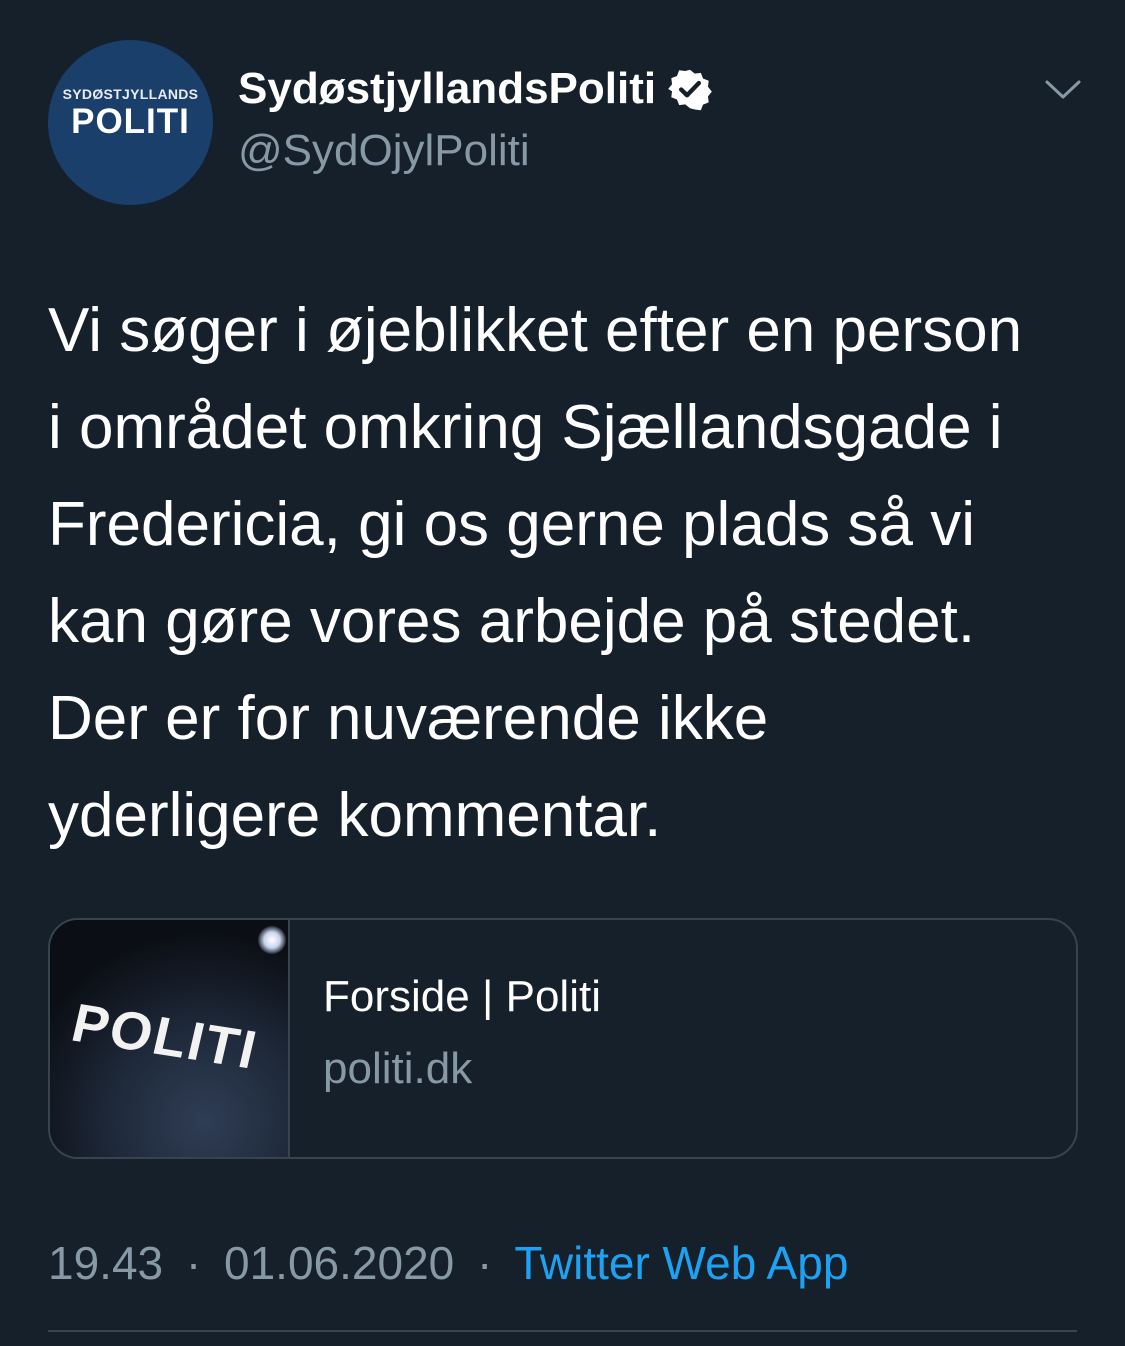 The width and height of the screenshot is (1125, 1346). What do you see at coordinates (105, 1263) in the screenshot?
I see `tweet-time: 19.43` at bounding box center [105, 1263].